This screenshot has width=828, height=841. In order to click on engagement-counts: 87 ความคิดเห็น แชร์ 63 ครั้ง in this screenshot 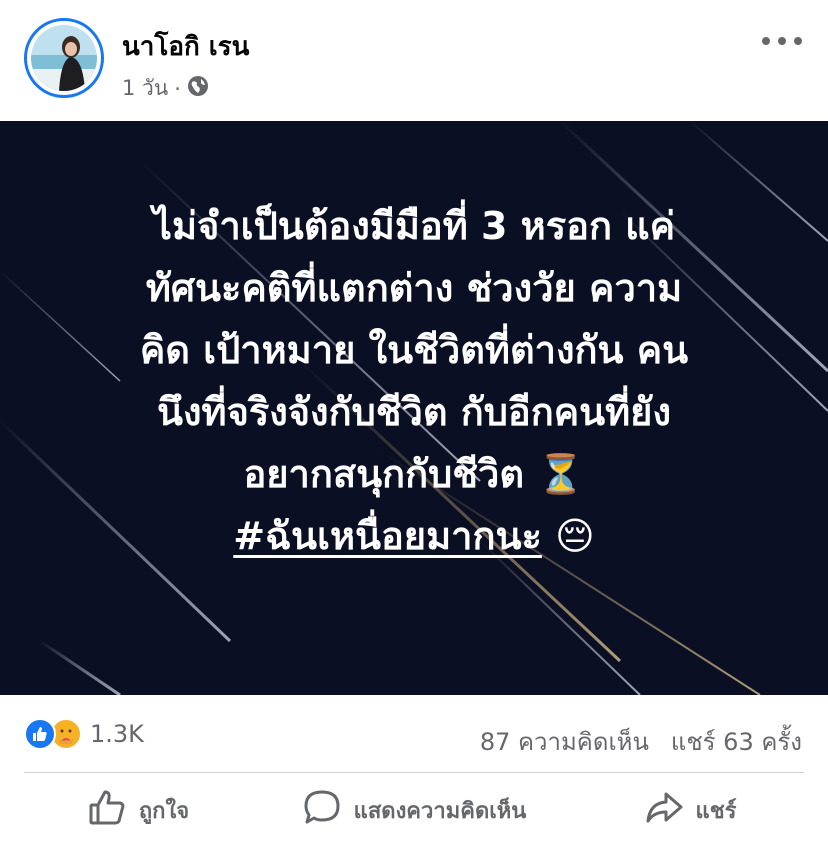, I will do `click(641, 741)`.